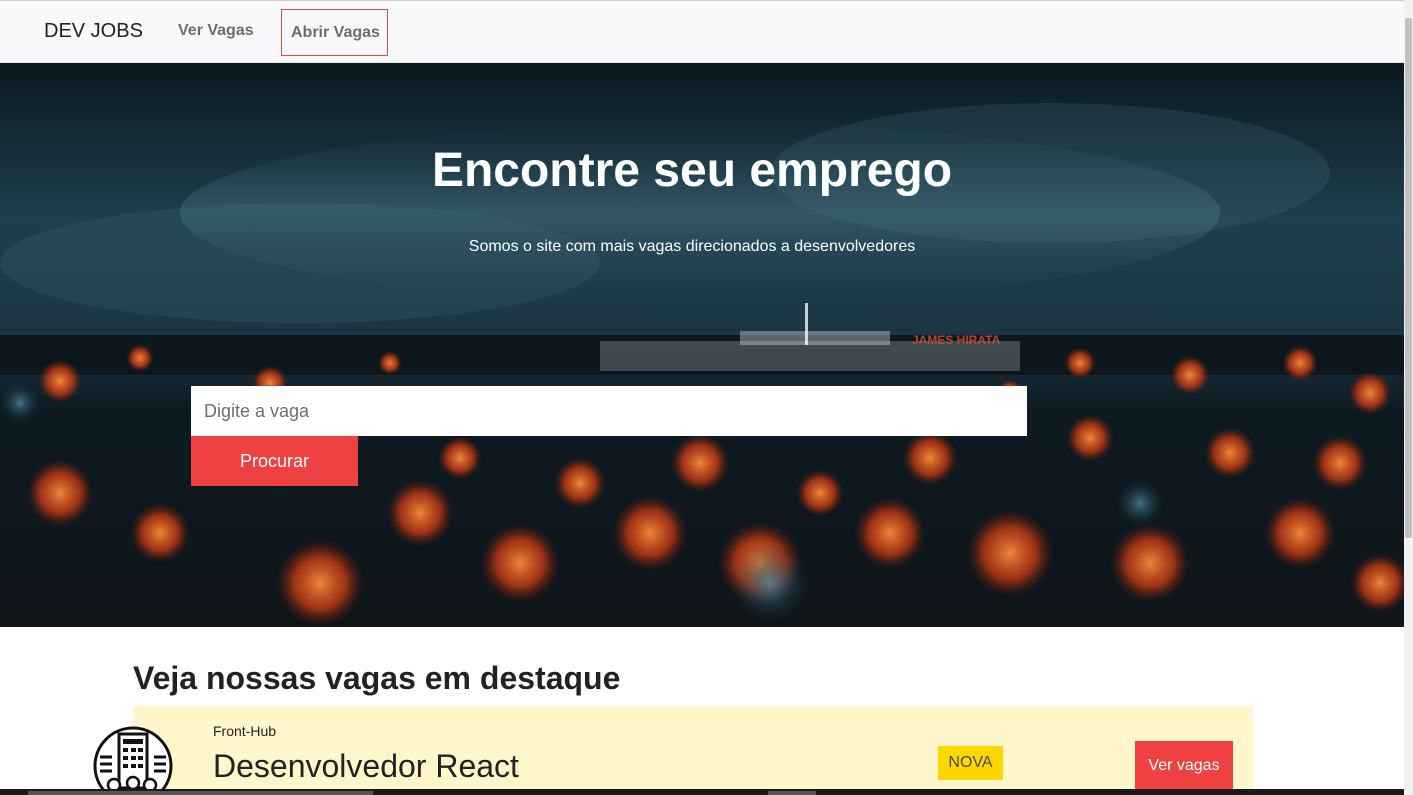 The height and width of the screenshot is (795, 1413). Describe the element at coordinates (274, 461) in the screenshot. I see `search-button: Procurar` at that location.